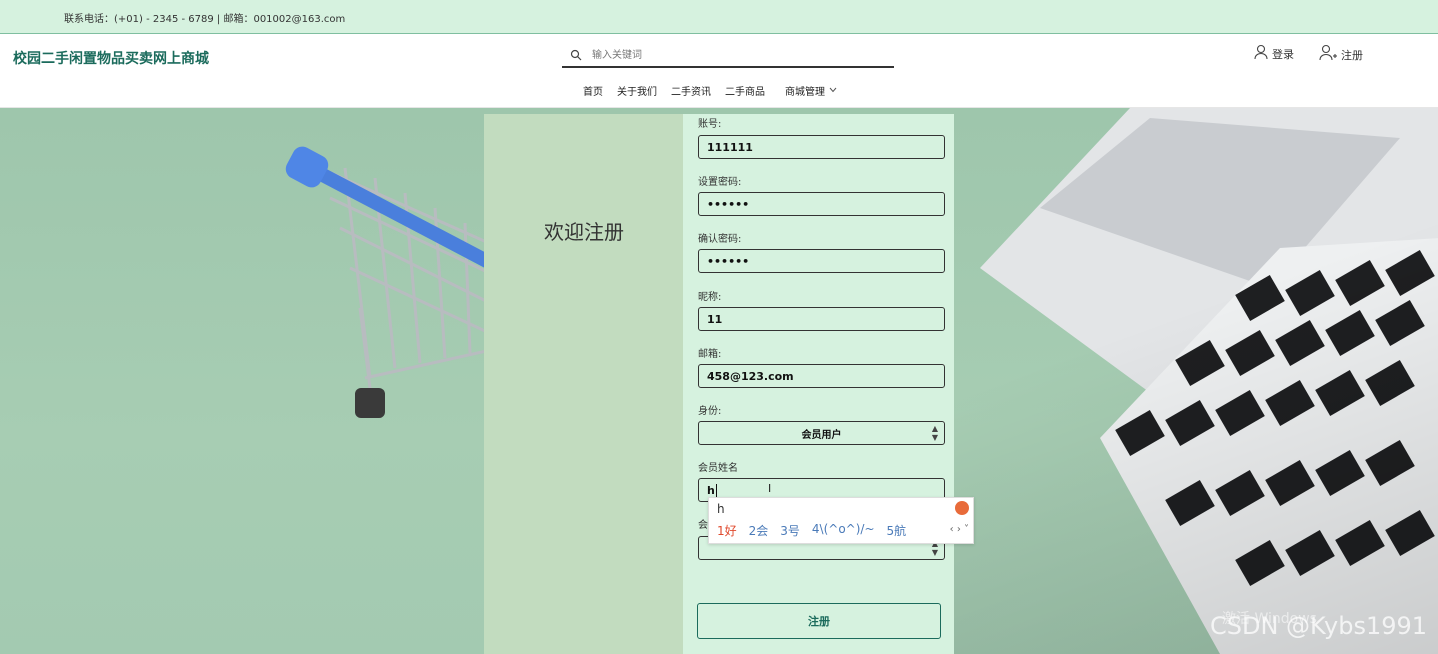 The width and height of the screenshot is (1438, 654). I want to click on next-field-label: 会, so click(703, 525).